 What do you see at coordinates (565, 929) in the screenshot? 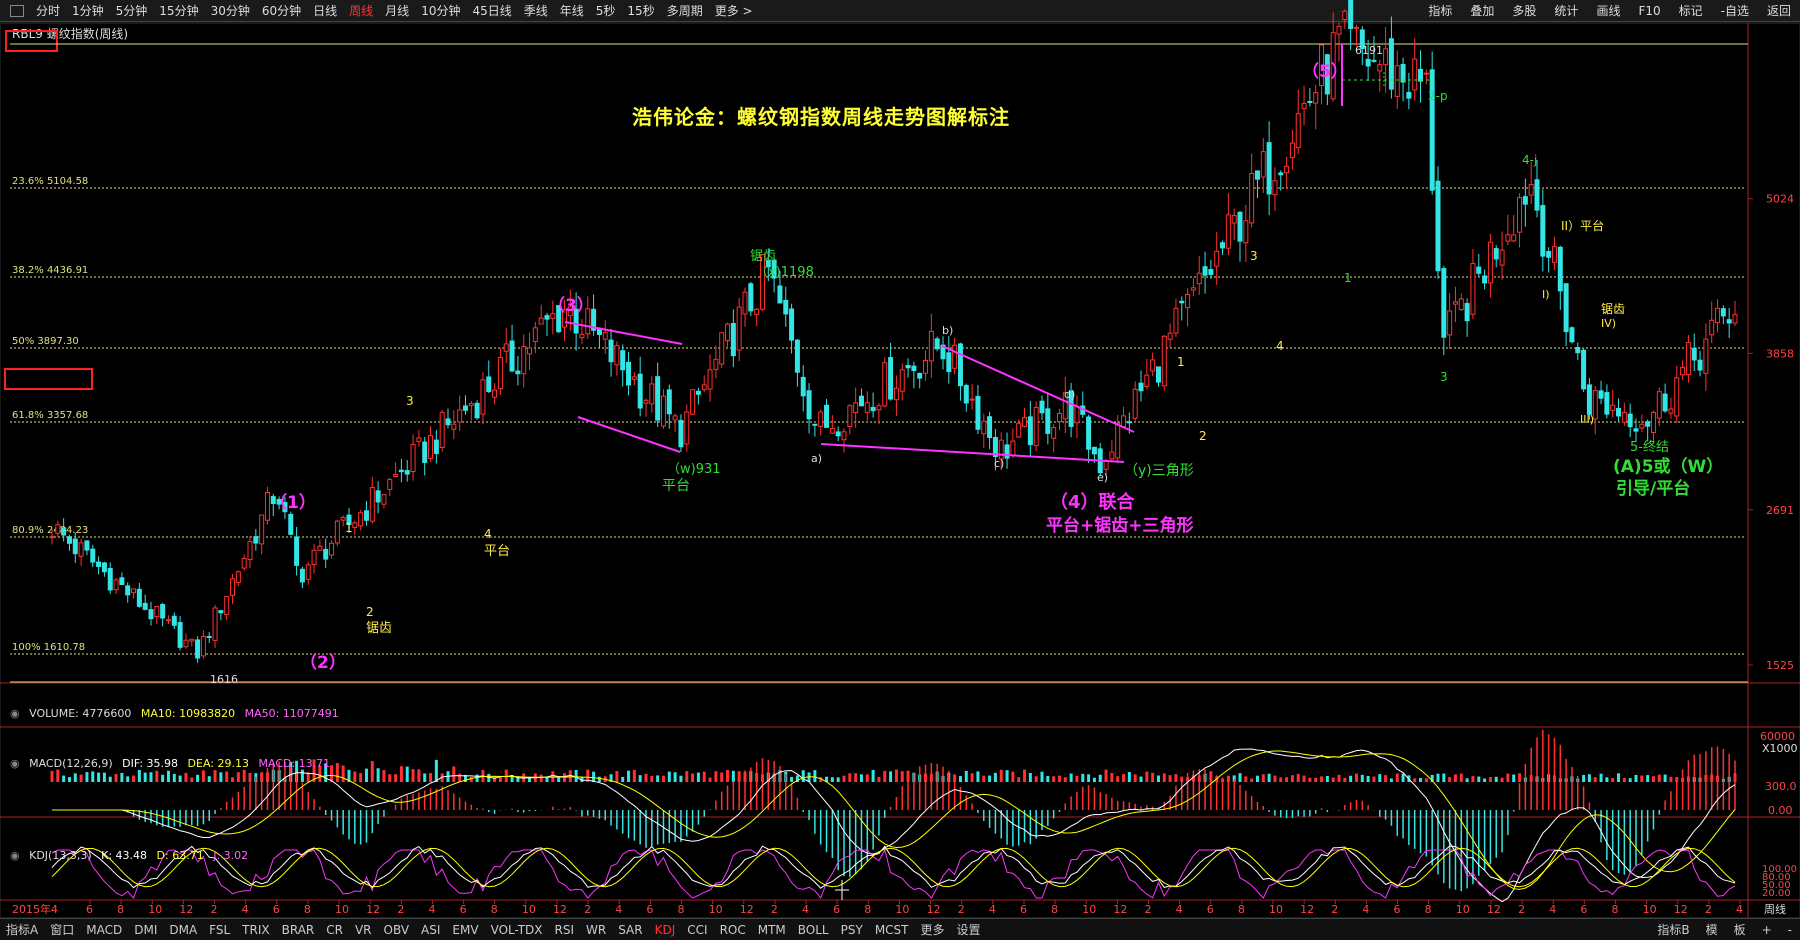
I see `indicator-tab-14: RSI` at bounding box center [565, 929].